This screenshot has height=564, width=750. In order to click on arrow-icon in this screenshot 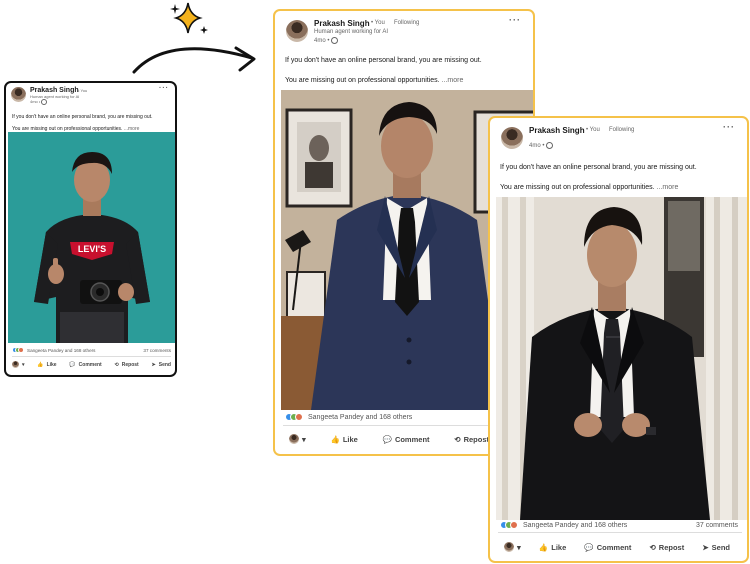, I will do `click(194, 60)`.